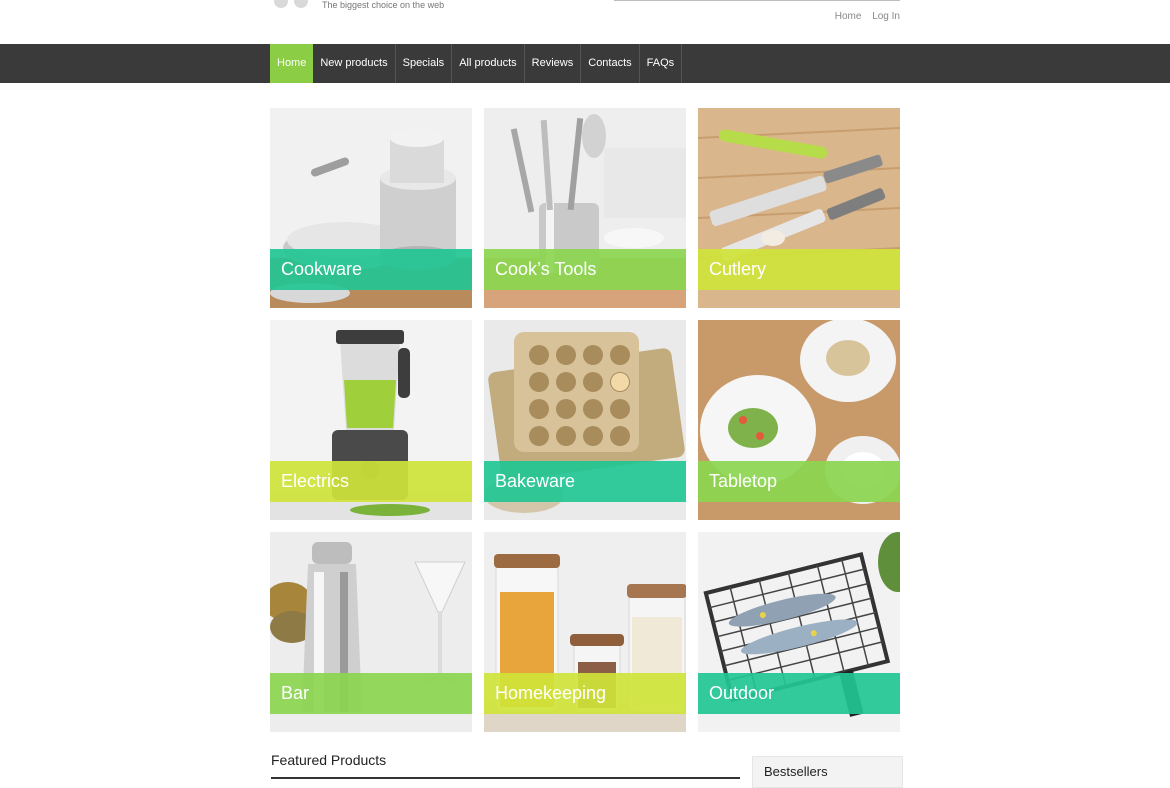  What do you see at coordinates (585, 632) in the screenshot?
I see `category-tile-homekeeping: Homekeeping` at bounding box center [585, 632].